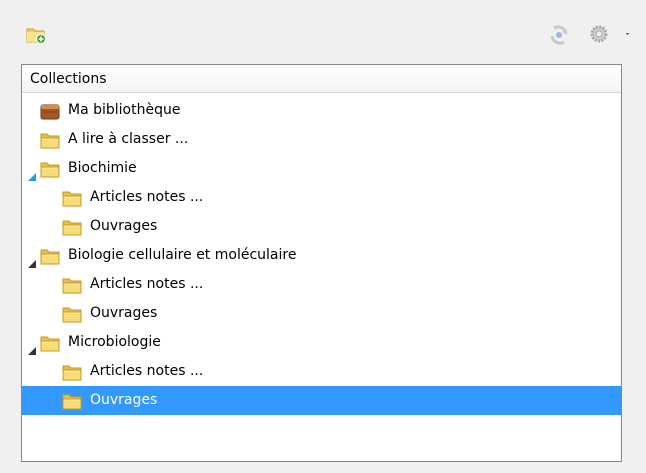  I want to click on folder-add-icon, so click(36, 35).